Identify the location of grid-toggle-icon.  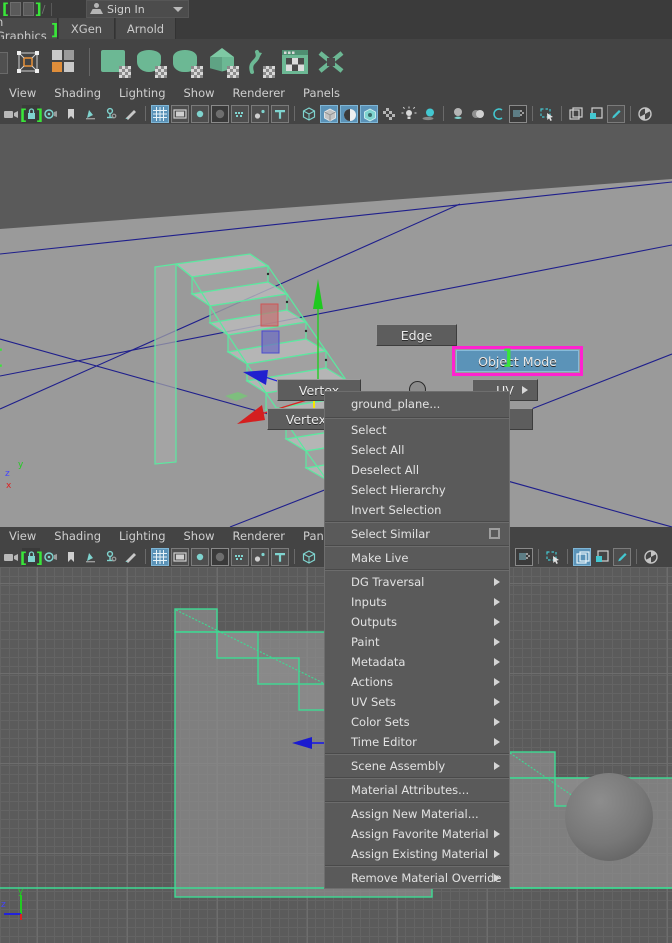
(160, 113).